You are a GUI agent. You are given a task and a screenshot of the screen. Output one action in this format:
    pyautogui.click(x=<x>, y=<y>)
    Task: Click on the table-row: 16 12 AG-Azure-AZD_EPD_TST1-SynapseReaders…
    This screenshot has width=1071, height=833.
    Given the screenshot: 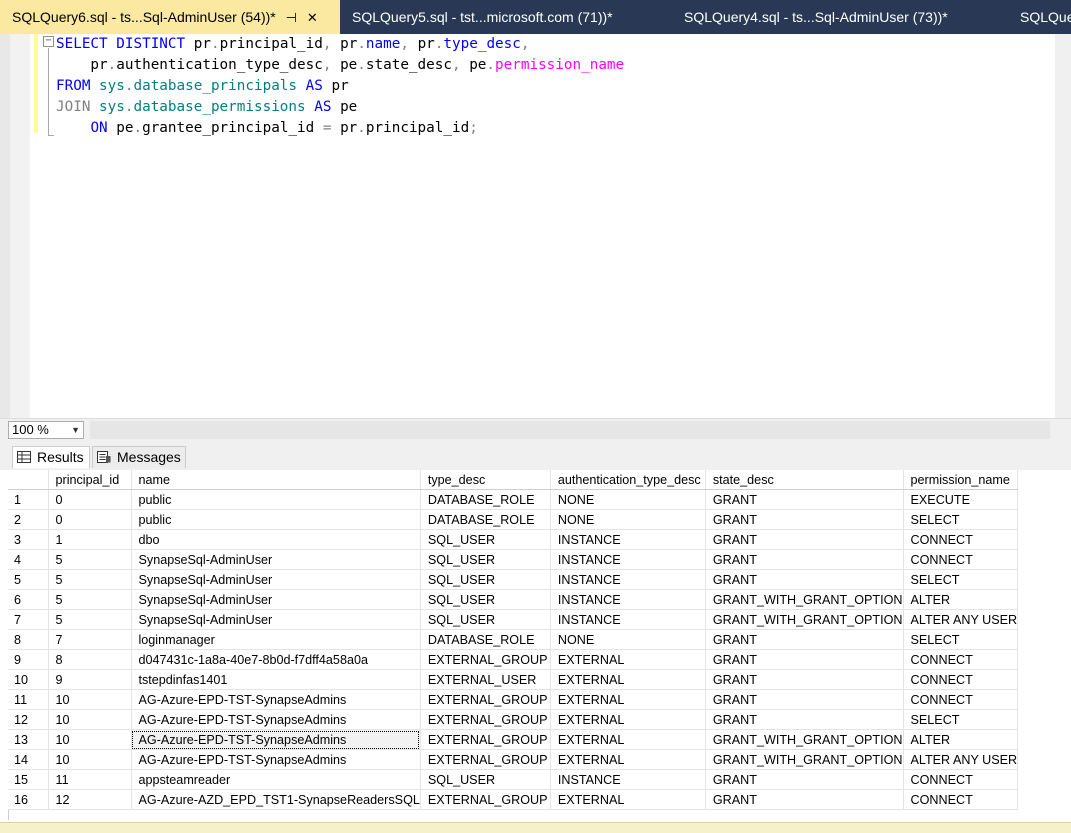 What is the action you would take?
    pyautogui.click(x=513, y=799)
    